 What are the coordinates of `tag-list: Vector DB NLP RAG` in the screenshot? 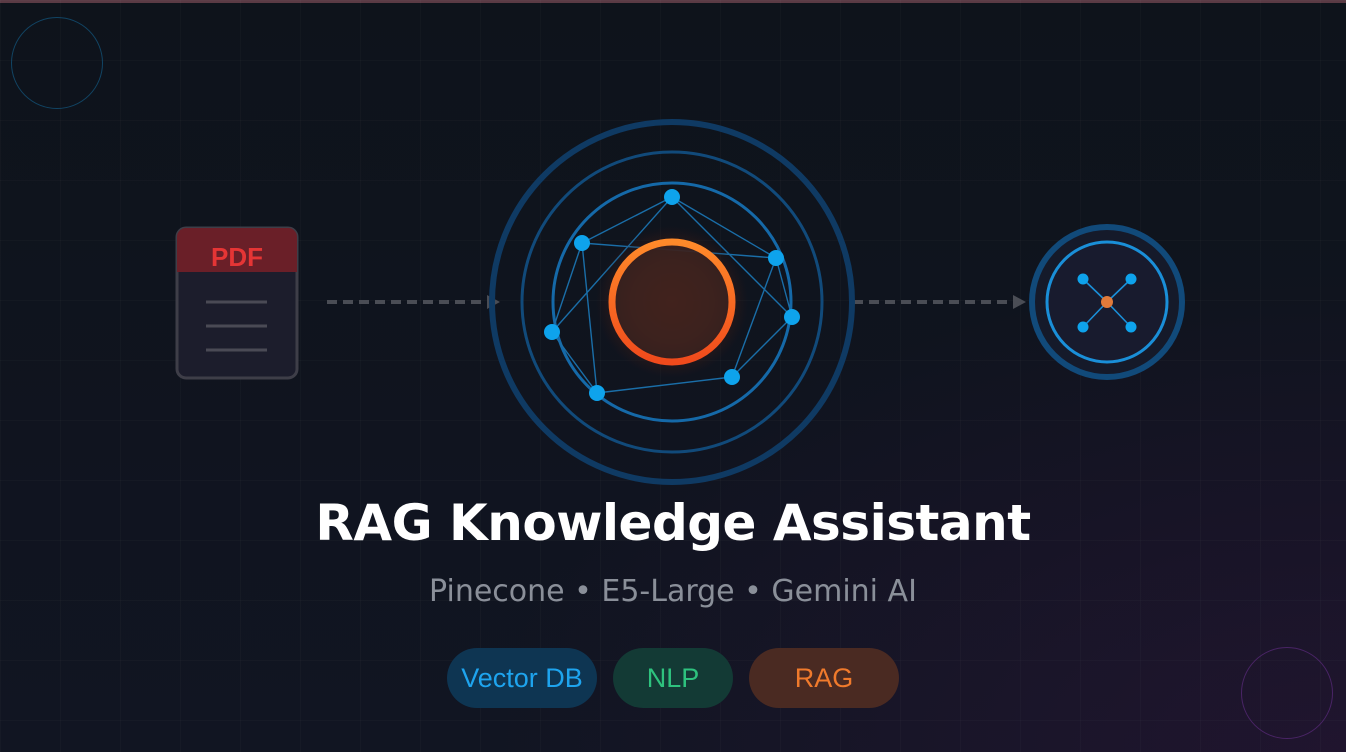 It's located at (673, 678).